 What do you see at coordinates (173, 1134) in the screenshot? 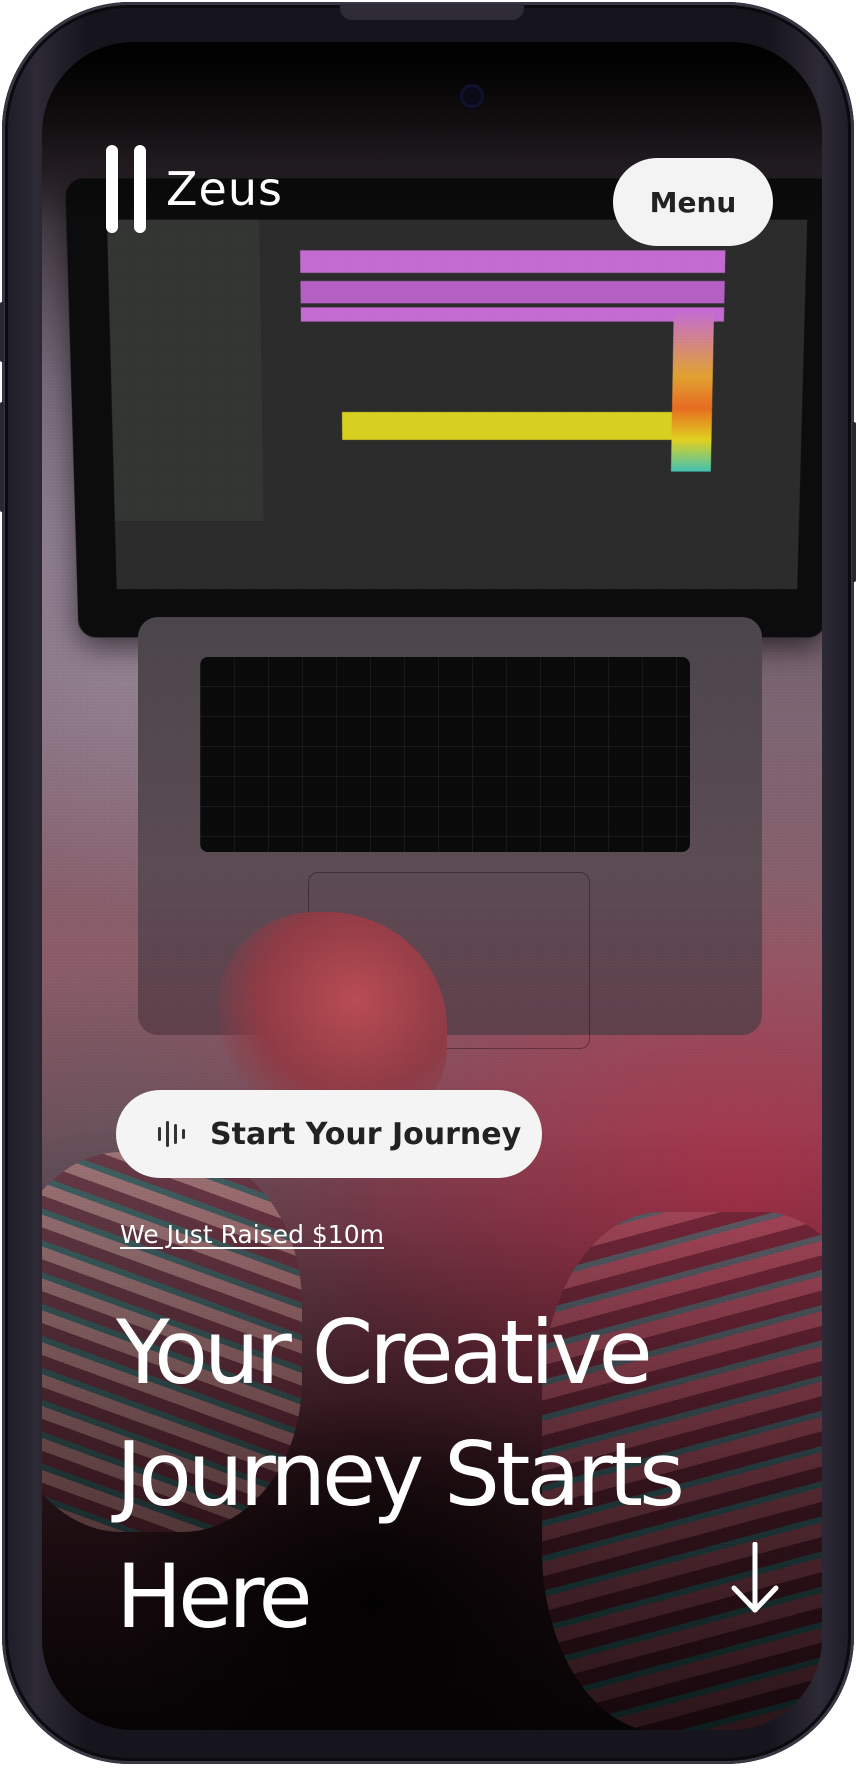
I see `sound-wave-icon` at bounding box center [173, 1134].